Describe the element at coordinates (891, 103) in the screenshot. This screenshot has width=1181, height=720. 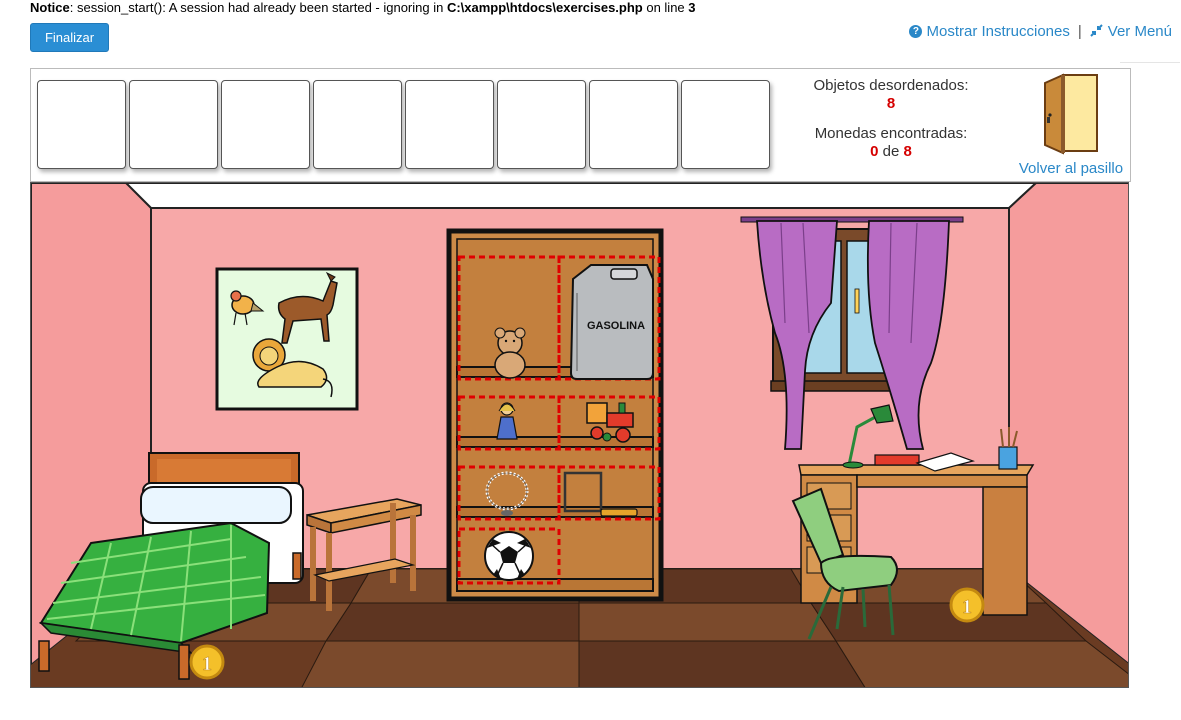
I see `disordered-count: 8` at that location.